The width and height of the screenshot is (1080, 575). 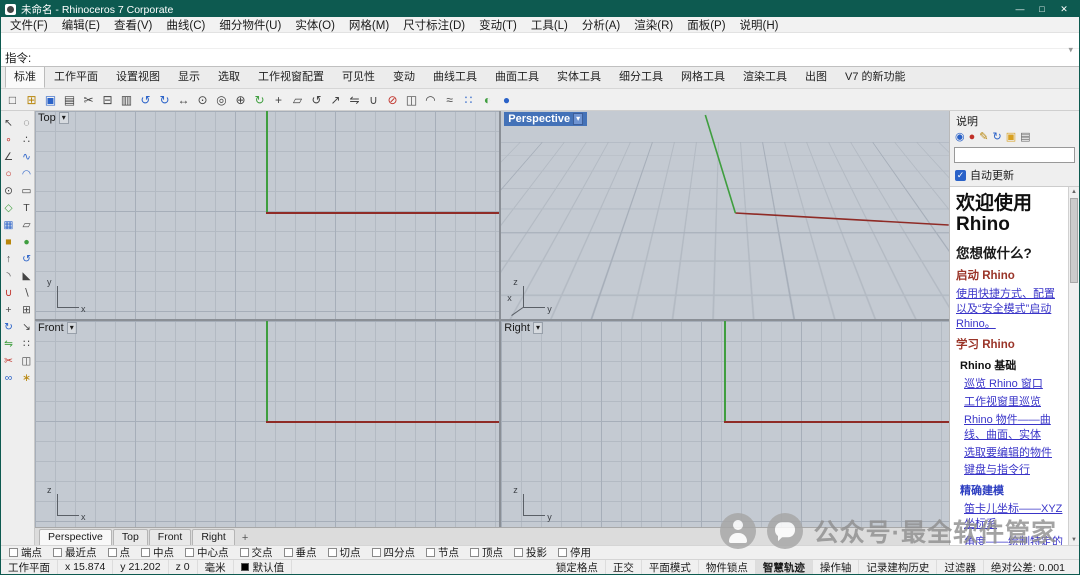 What do you see at coordinates (727, 567) in the screenshot?
I see `status-toggle: 物件锁点` at bounding box center [727, 567].